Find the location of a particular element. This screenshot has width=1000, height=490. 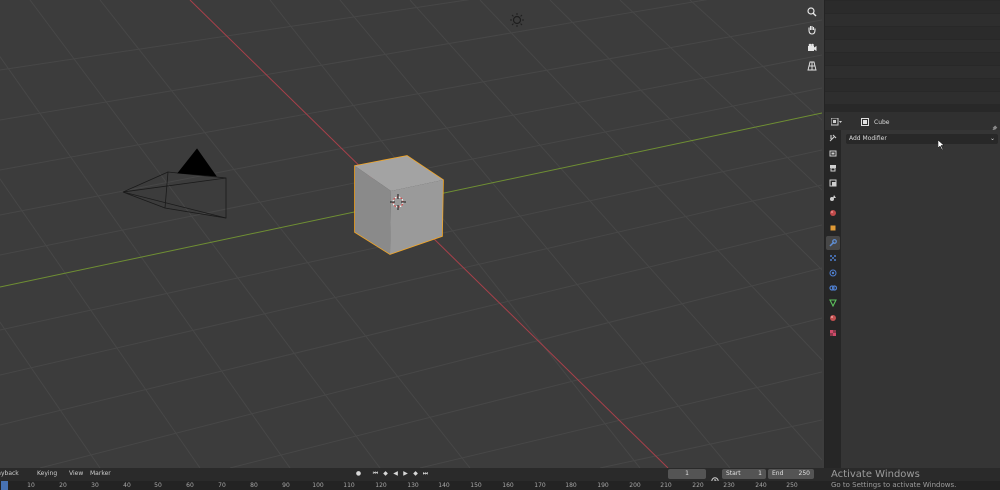

chevron-down-icon: ⌄ is located at coordinates (992, 138).